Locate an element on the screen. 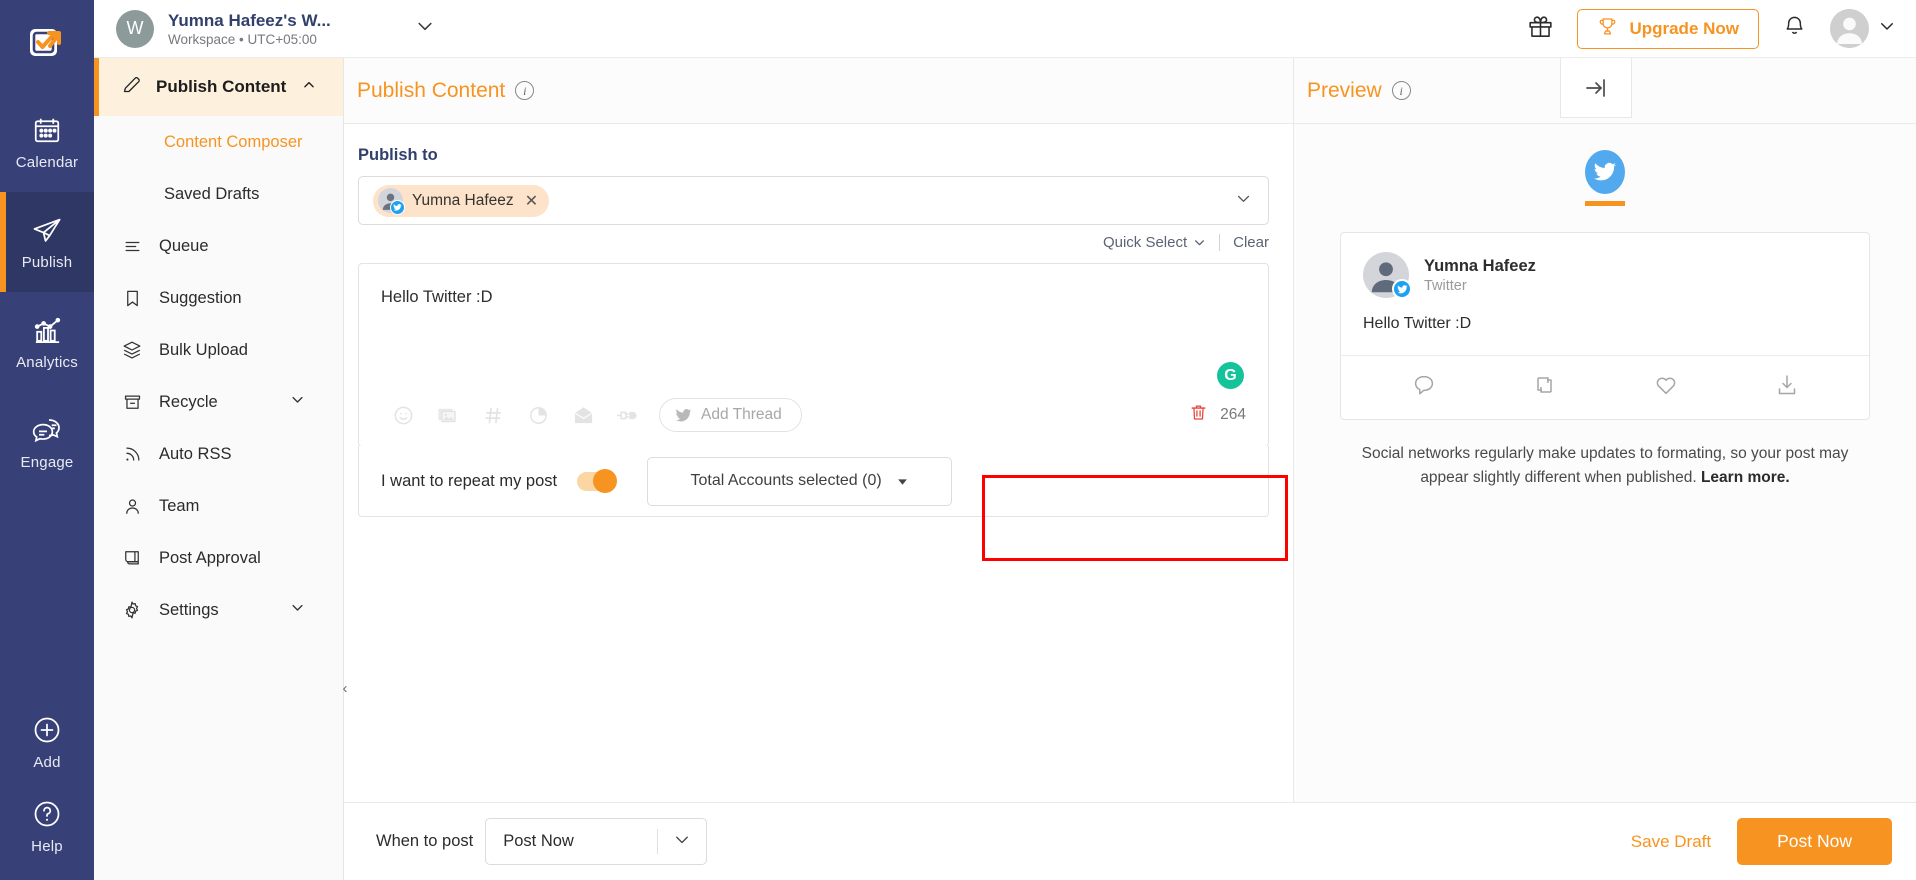 Image resolution: width=1916 pixels, height=880 pixels. user-icon is located at coordinates (132, 506).